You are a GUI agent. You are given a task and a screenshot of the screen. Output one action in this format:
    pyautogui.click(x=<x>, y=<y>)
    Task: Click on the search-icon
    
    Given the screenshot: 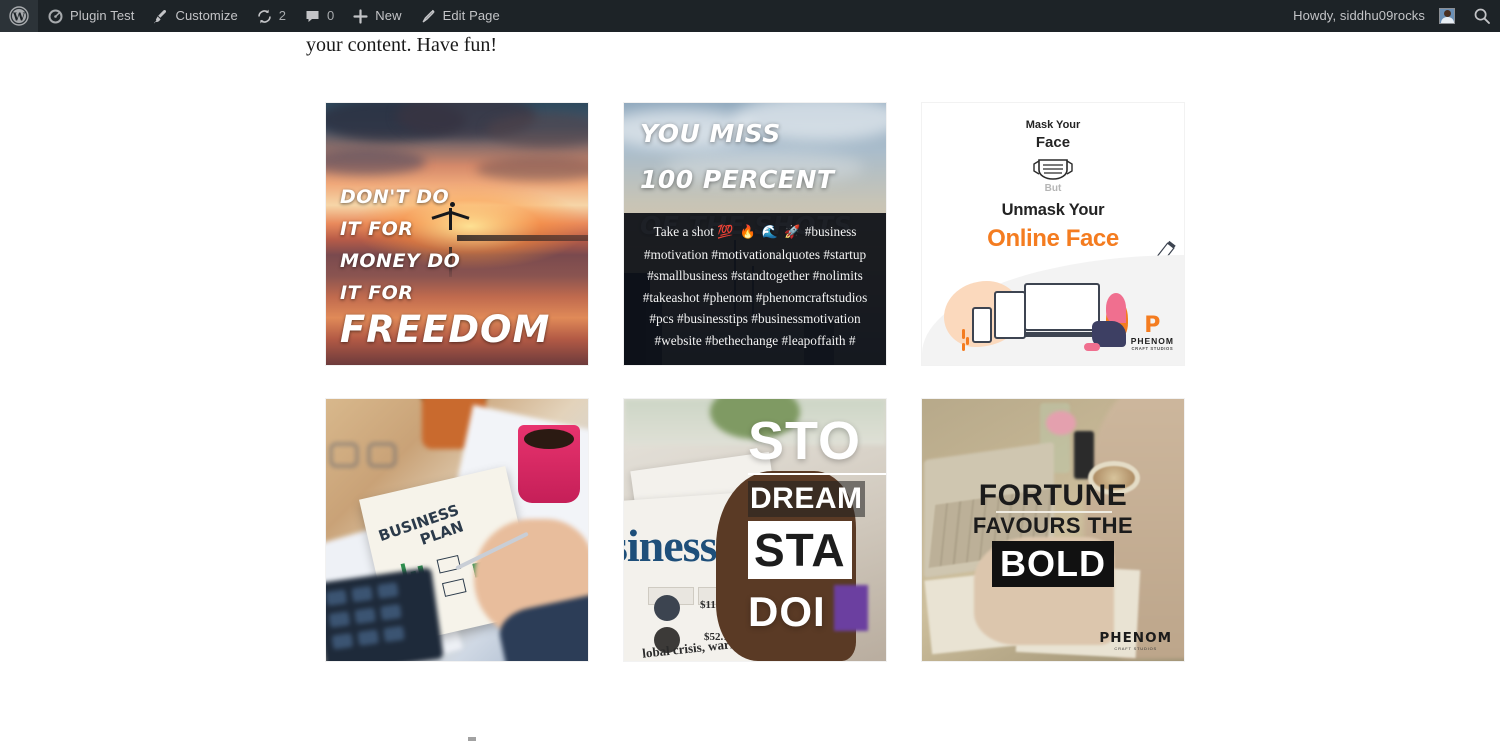 What is the action you would take?
    pyautogui.click(x=1482, y=16)
    